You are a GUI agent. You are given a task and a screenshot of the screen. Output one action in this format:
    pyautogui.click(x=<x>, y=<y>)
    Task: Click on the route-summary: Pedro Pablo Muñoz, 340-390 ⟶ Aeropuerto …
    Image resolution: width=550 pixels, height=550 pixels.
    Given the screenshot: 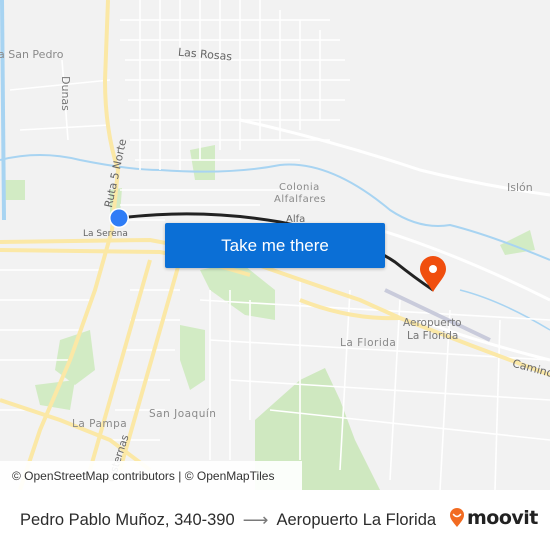 What is the action you would take?
    pyautogui.click(x=228, y=520)
    